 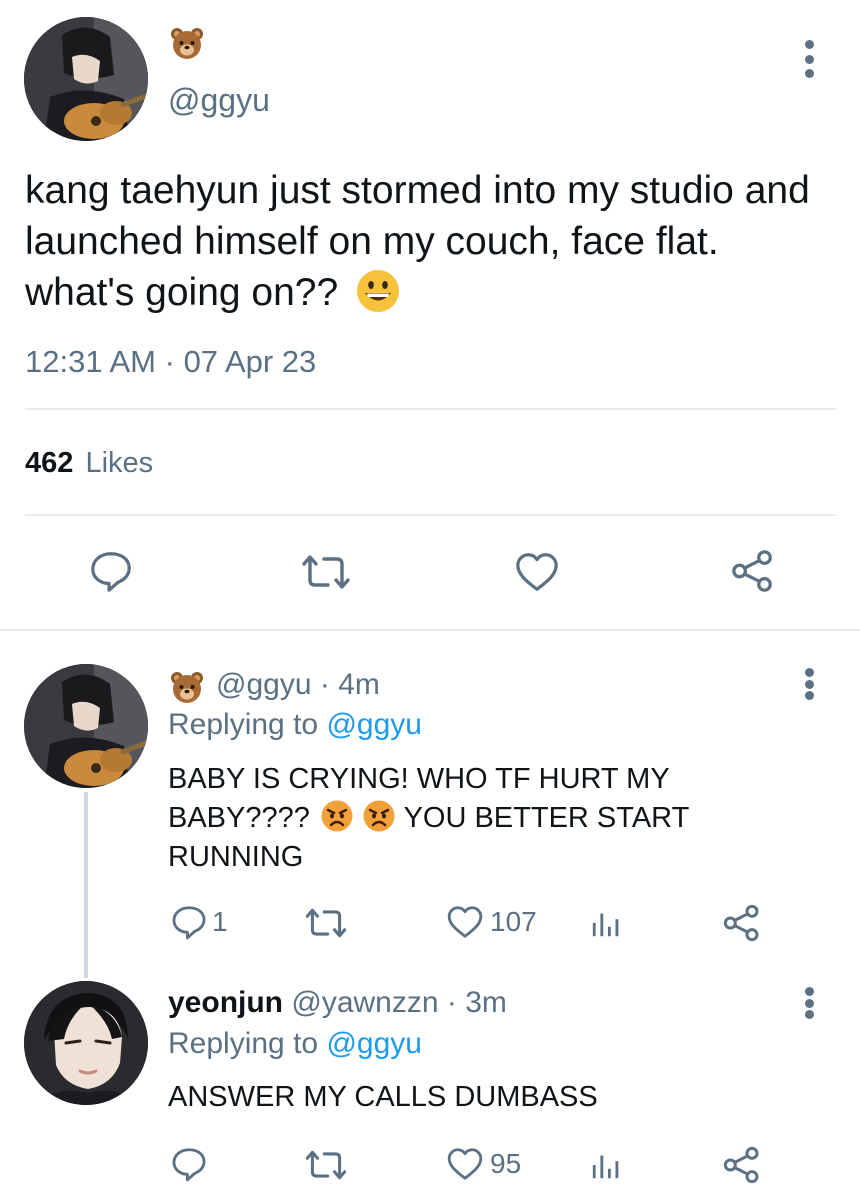 I want to click on reply-like-count: 107, so click(x=513, y=921).